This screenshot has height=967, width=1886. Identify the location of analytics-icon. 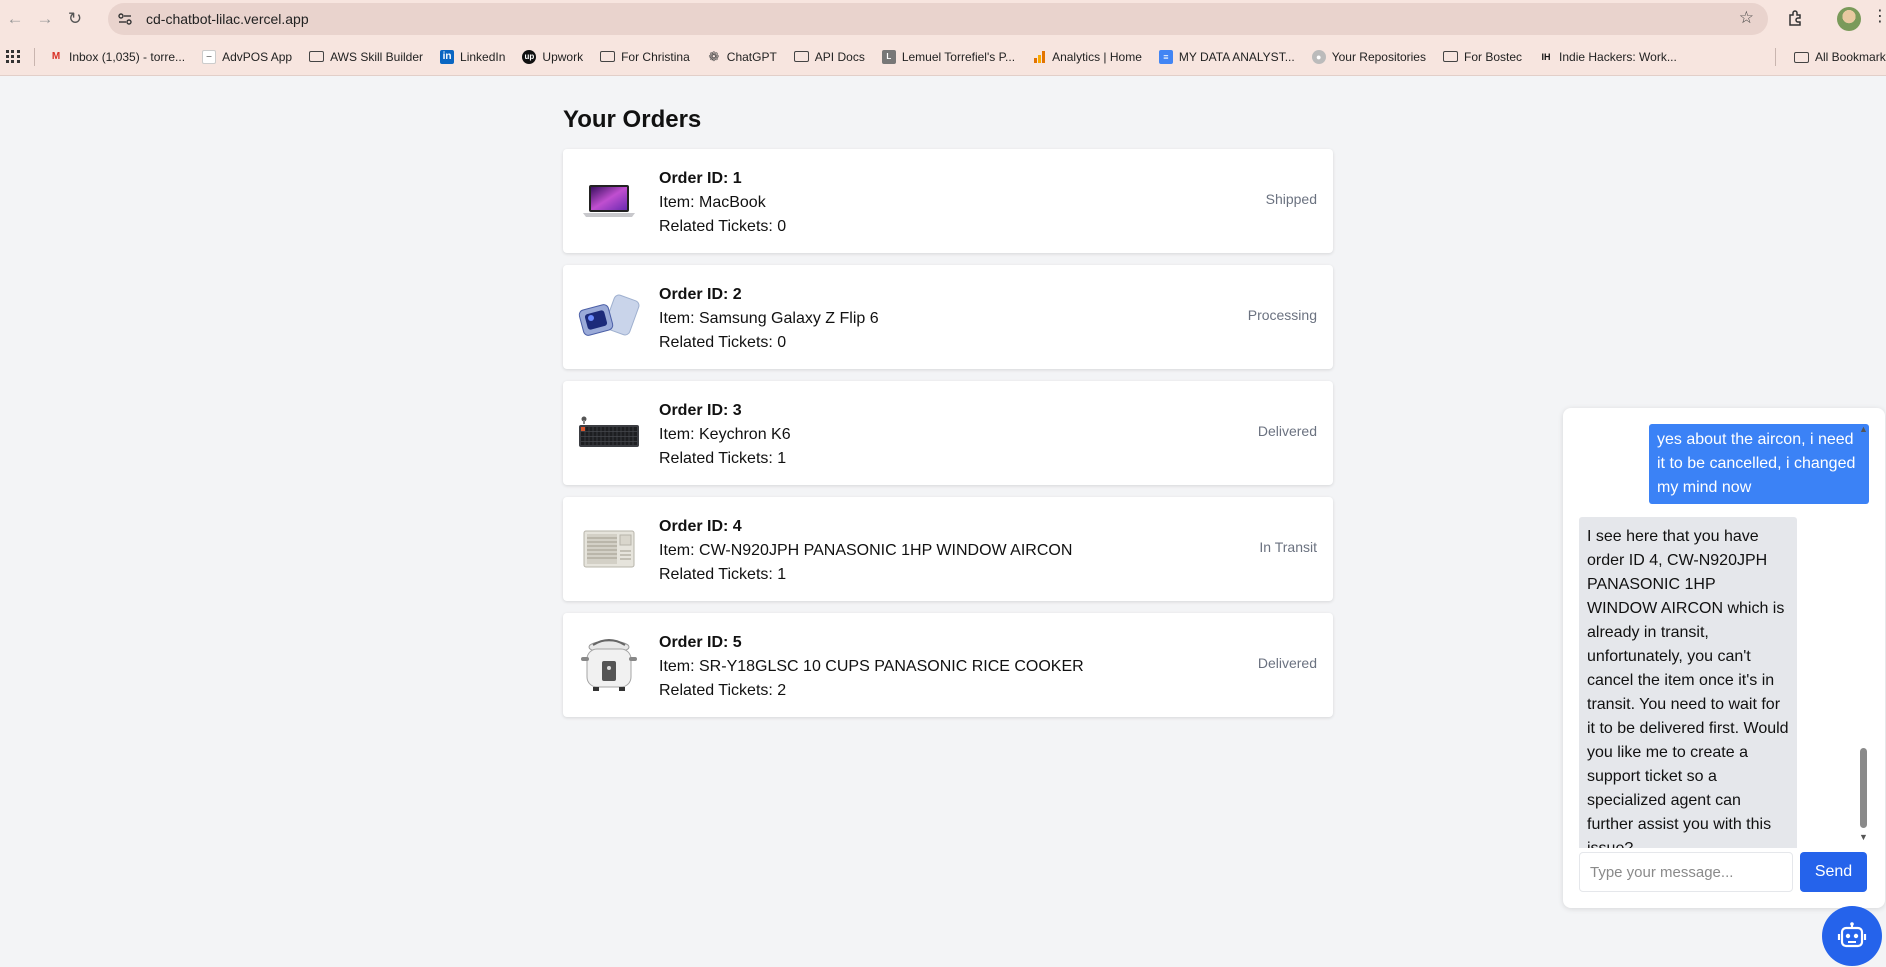
(1039, 57).